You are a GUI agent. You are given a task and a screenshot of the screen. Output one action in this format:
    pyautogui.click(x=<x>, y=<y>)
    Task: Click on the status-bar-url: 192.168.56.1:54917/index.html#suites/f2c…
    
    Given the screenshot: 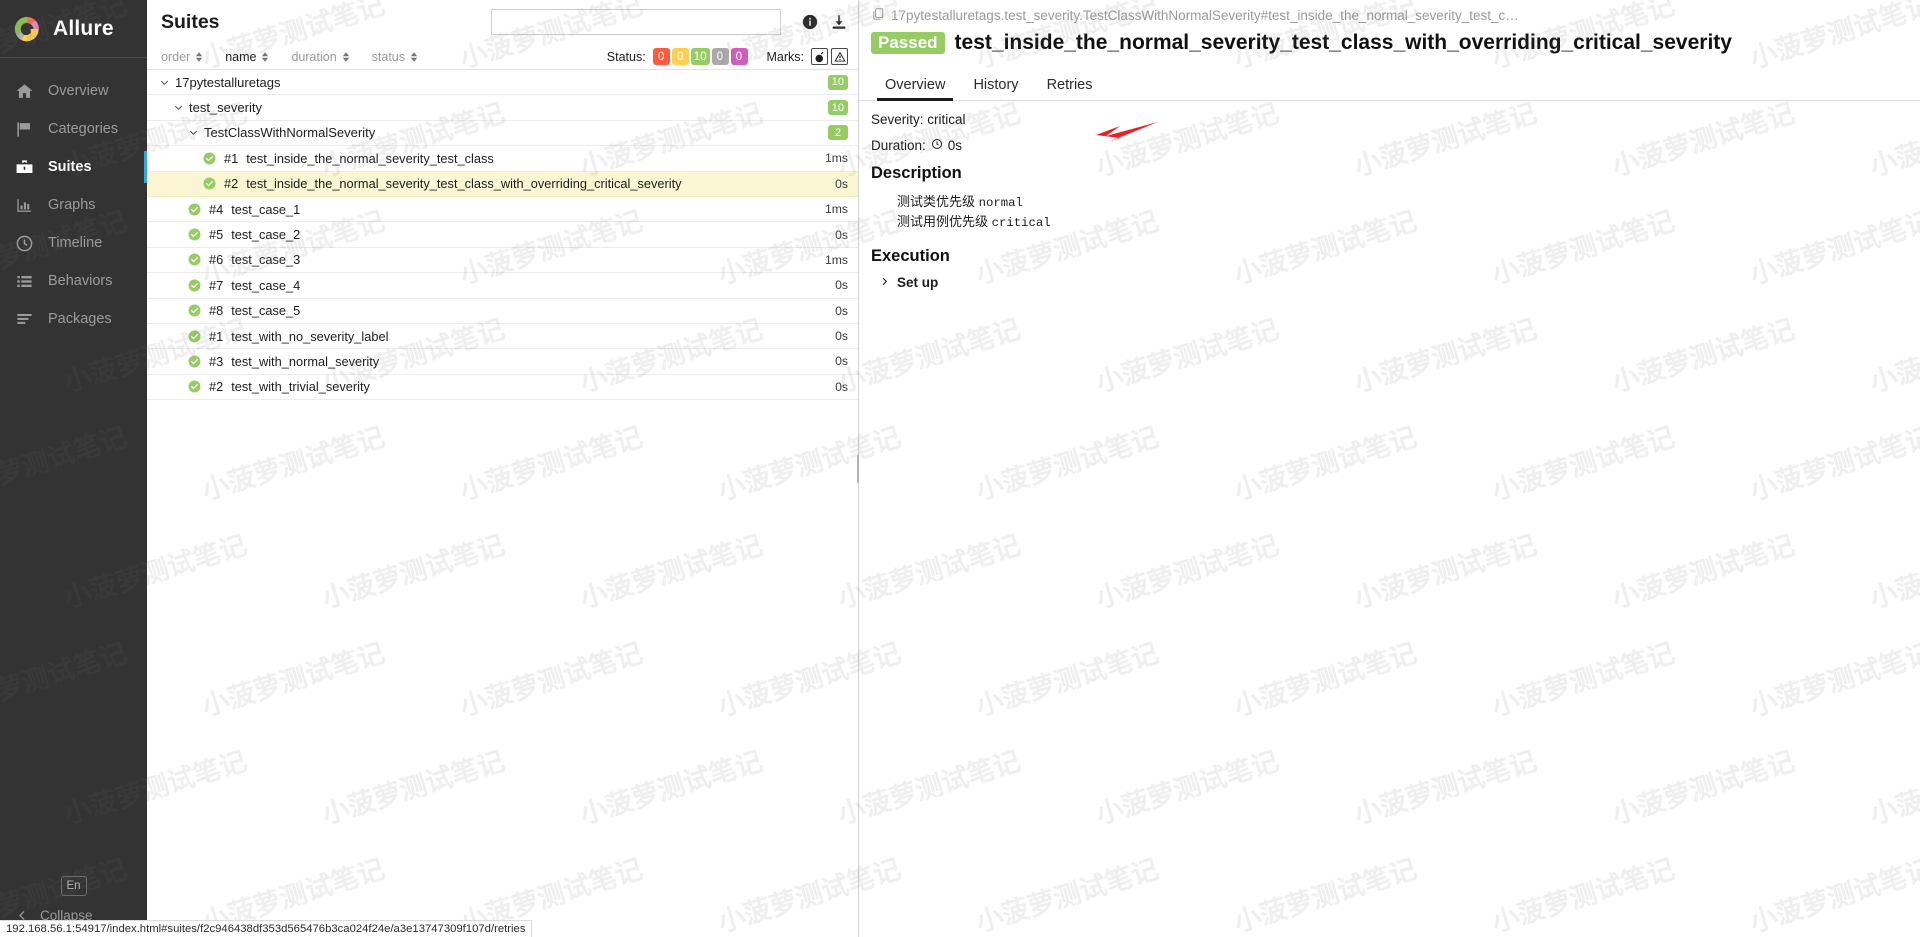 What is the action you would take?
    pyautogui.click(x=266, y=929)
    